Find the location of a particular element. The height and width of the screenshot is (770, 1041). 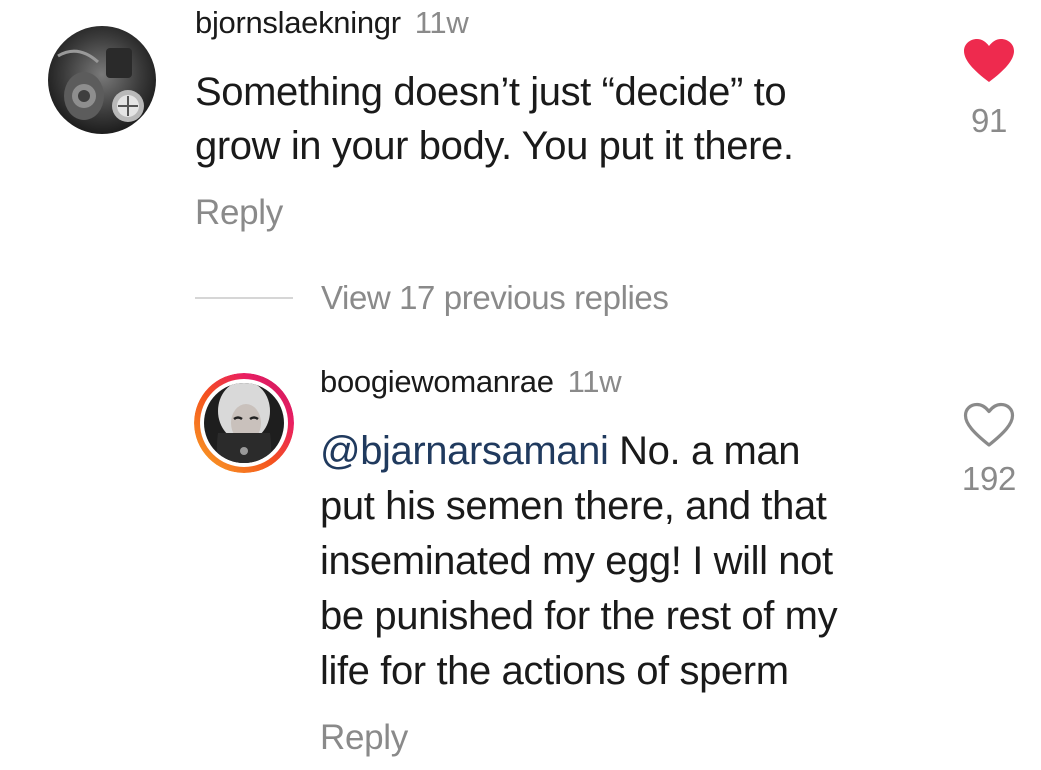

heart-filled-icon is located at coordinates (989, 60).